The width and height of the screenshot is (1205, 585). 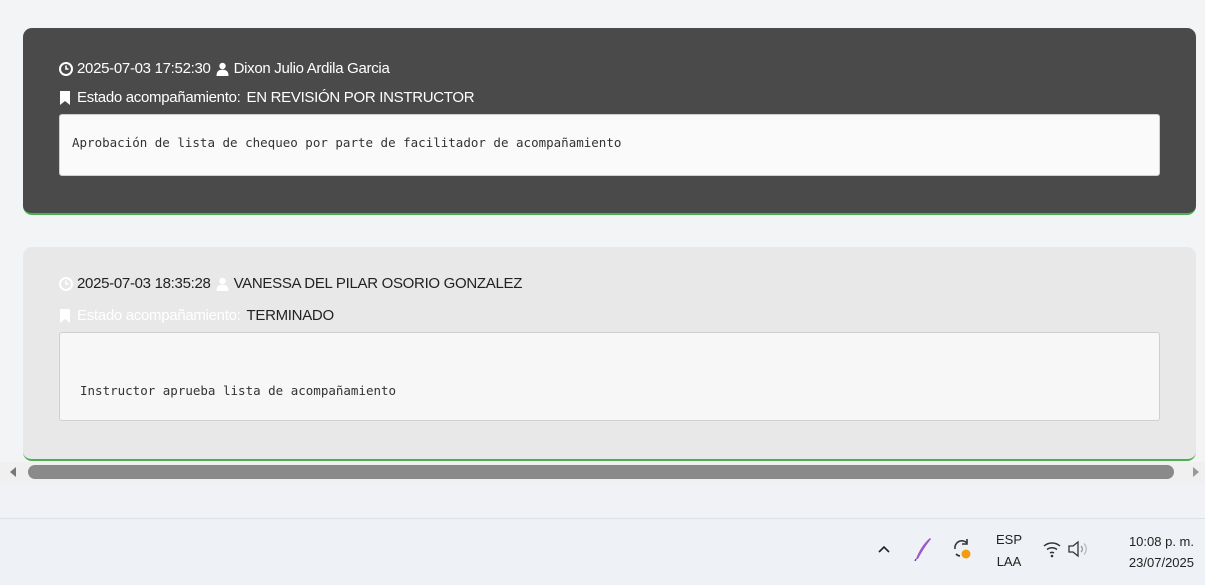 What do you see at coordinates (1009, 551) in the screenshot?
I see `language-indicator: ESP LAA` at bounding box center [1009, 551].